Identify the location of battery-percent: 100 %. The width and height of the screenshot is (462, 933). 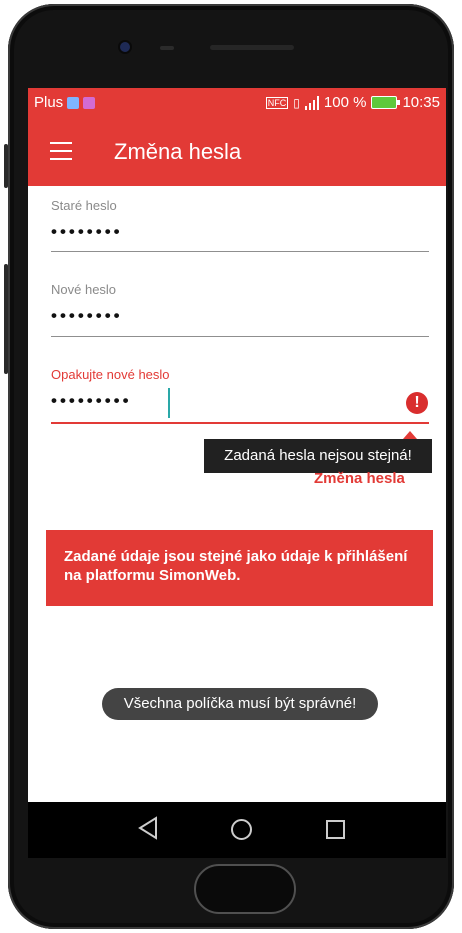
(345, 102).